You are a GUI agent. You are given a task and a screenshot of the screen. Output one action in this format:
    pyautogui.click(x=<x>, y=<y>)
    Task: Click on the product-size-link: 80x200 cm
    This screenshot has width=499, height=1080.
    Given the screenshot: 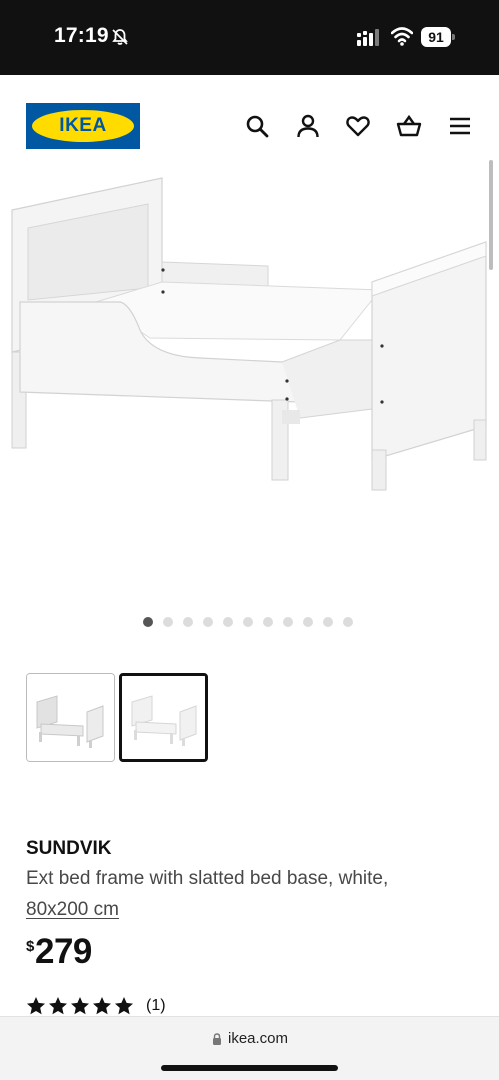 What is the action you would take?
    pyautogui.click(x=72, y=910)
    